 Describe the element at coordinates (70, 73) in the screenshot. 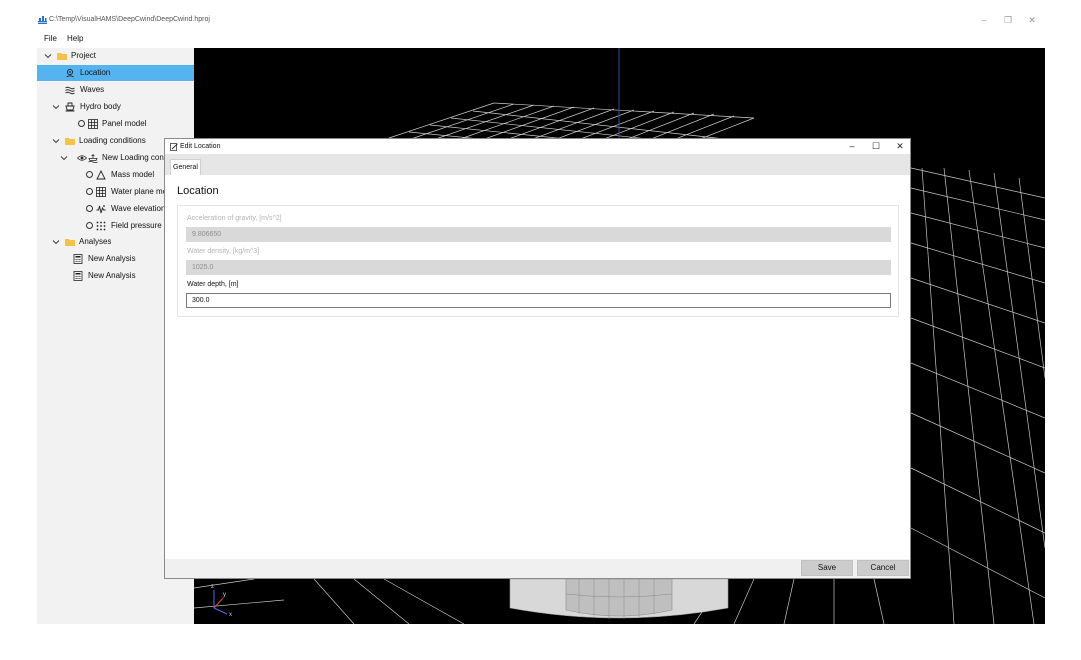

I see `location-pin-icon` at that location.